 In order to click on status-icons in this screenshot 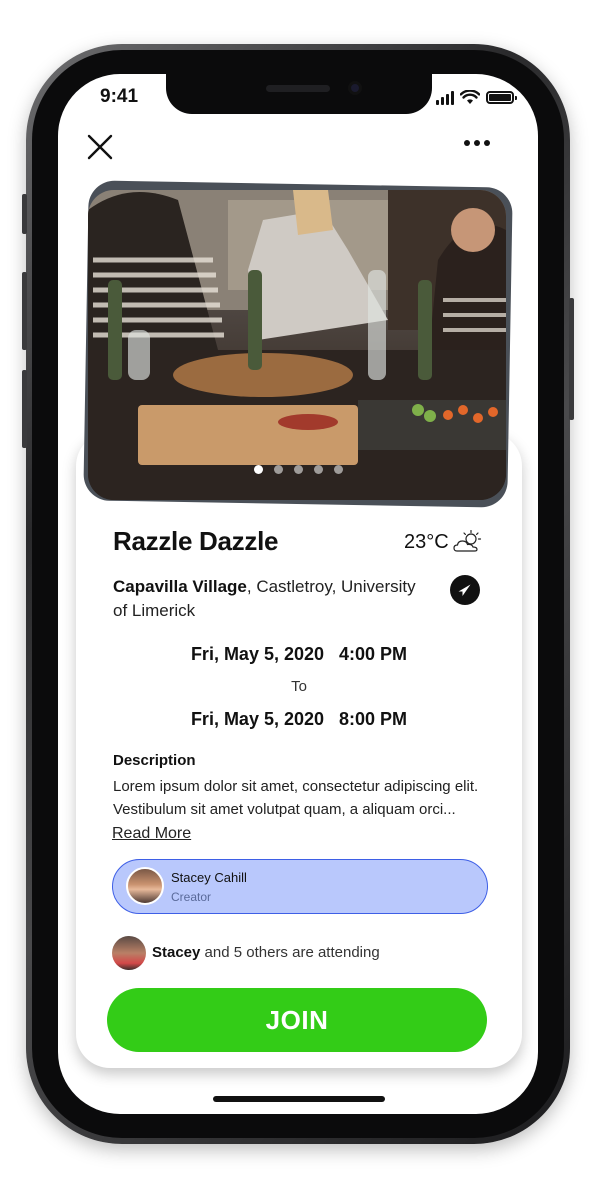, I will do `click(476, 97)`.